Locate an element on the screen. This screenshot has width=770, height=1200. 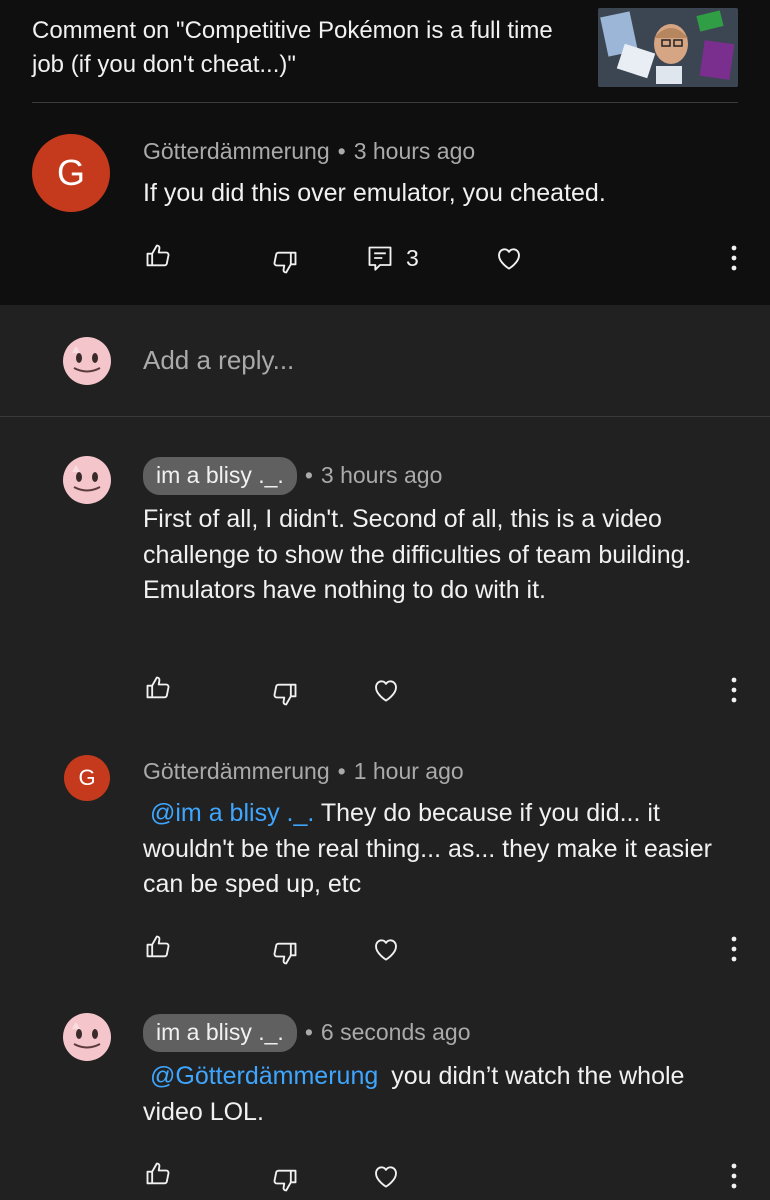
reply-button is located at coordinates (380, 258).